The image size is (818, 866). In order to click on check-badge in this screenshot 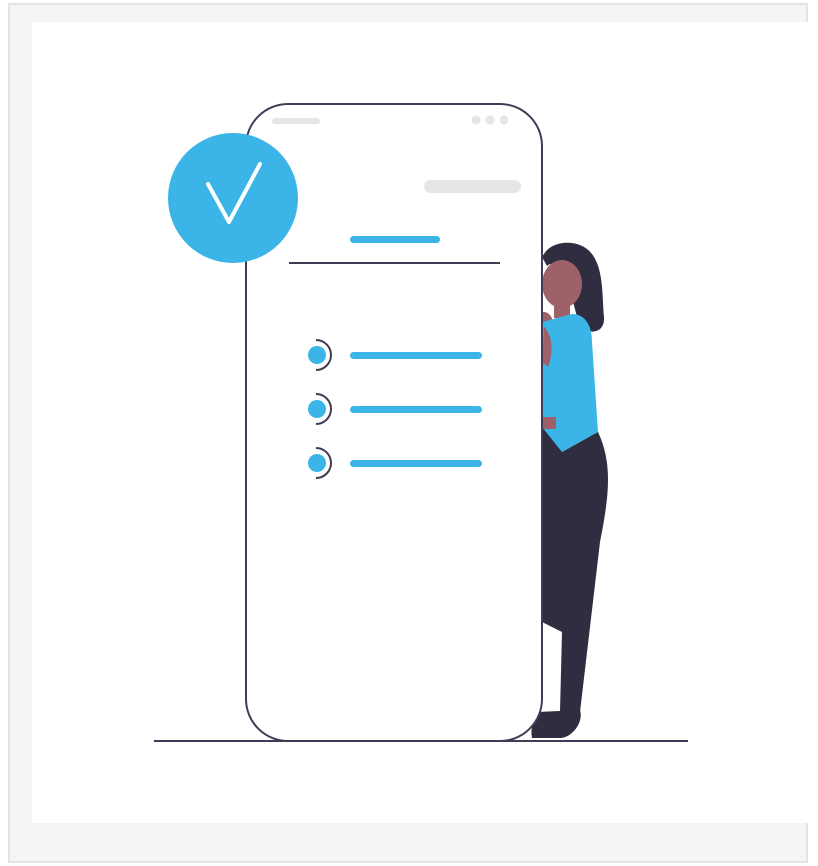, I will do `click(233, 198)`.